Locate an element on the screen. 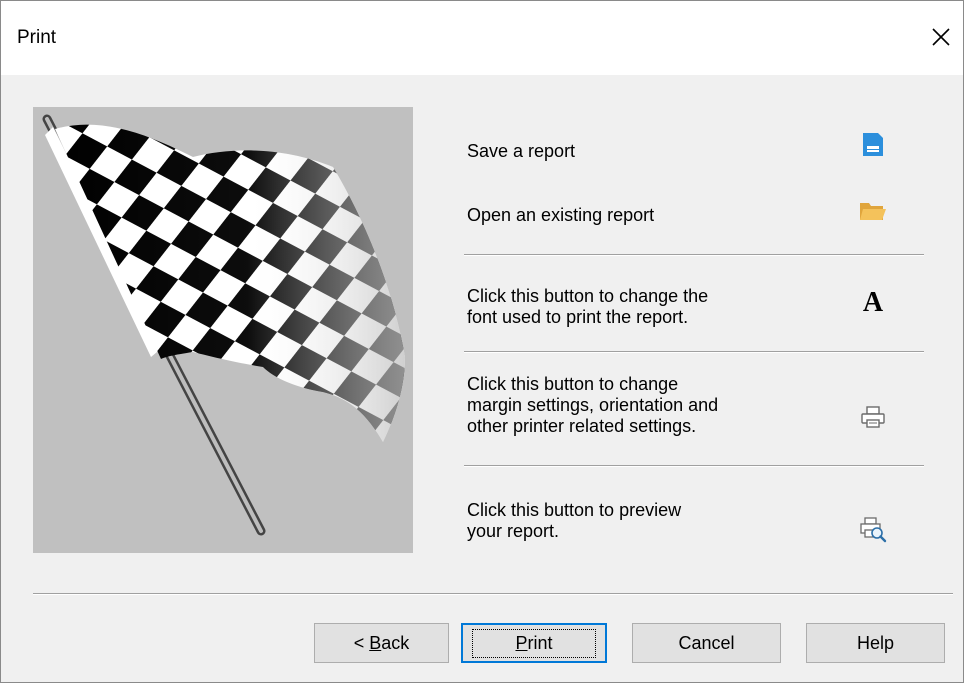  font-button: A is located at coordinates (873, 301).